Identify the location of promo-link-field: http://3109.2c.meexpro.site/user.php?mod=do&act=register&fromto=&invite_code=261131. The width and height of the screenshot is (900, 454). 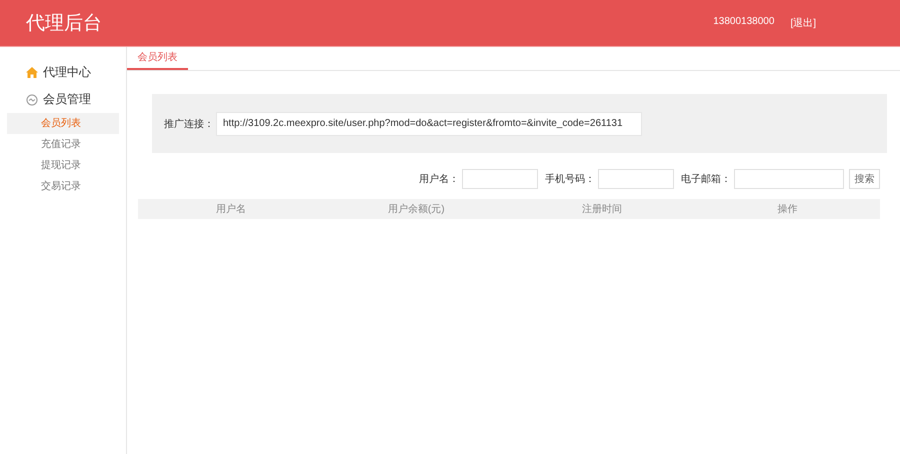
(429, 124).